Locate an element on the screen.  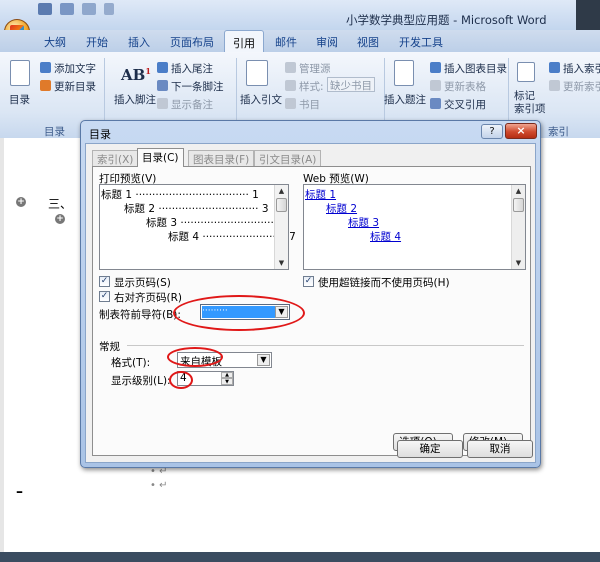
tab-home: 开始 is located at coordinates (97, 42).